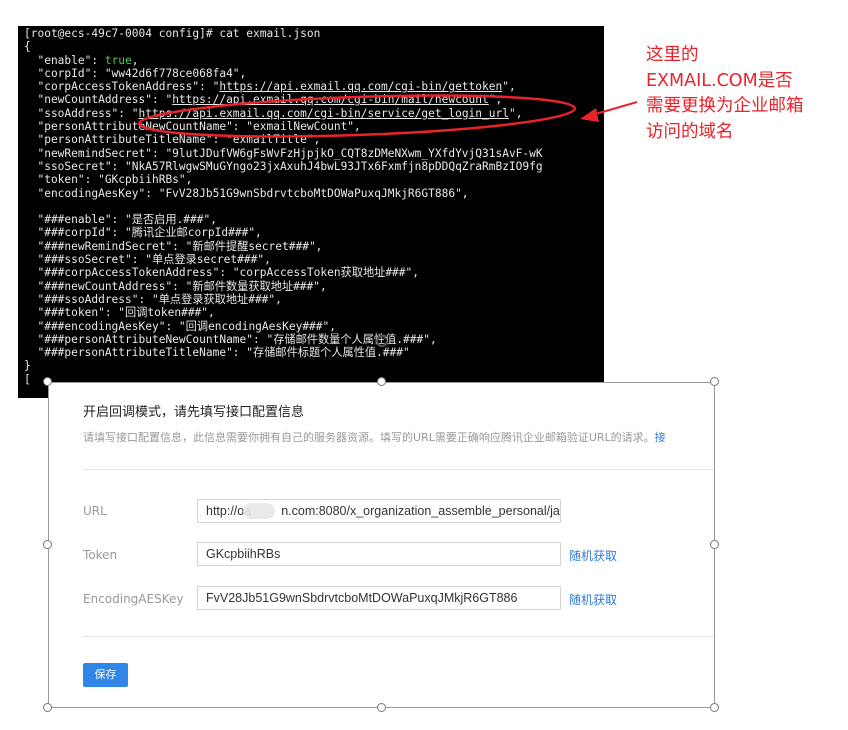  I want to click on url-label: URL, so click(95, 511).